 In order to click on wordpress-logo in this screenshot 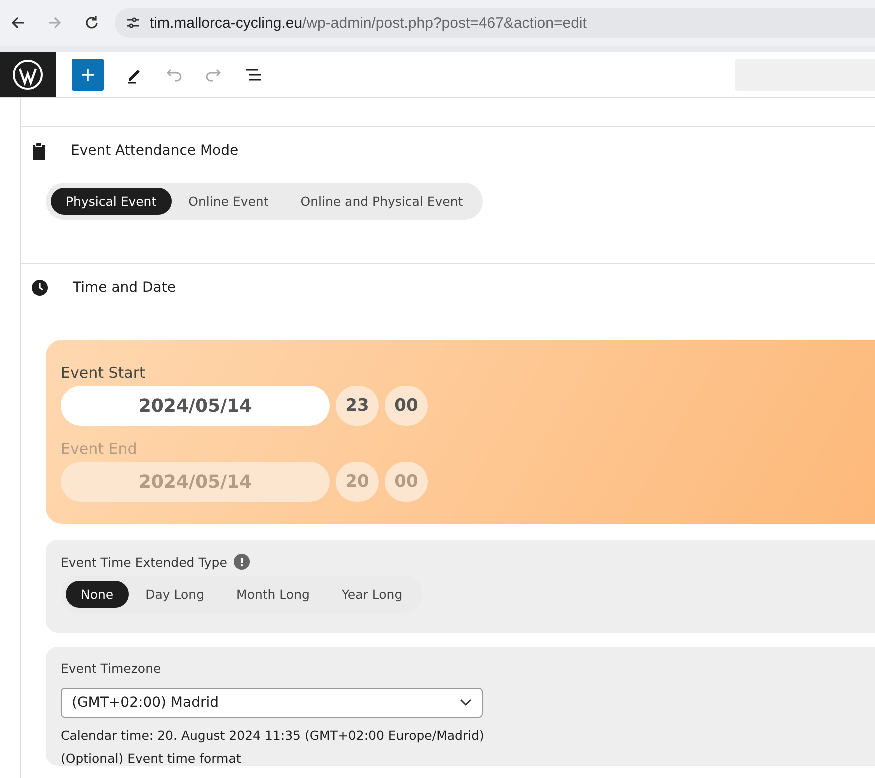, I will do `click(28, 74)`.